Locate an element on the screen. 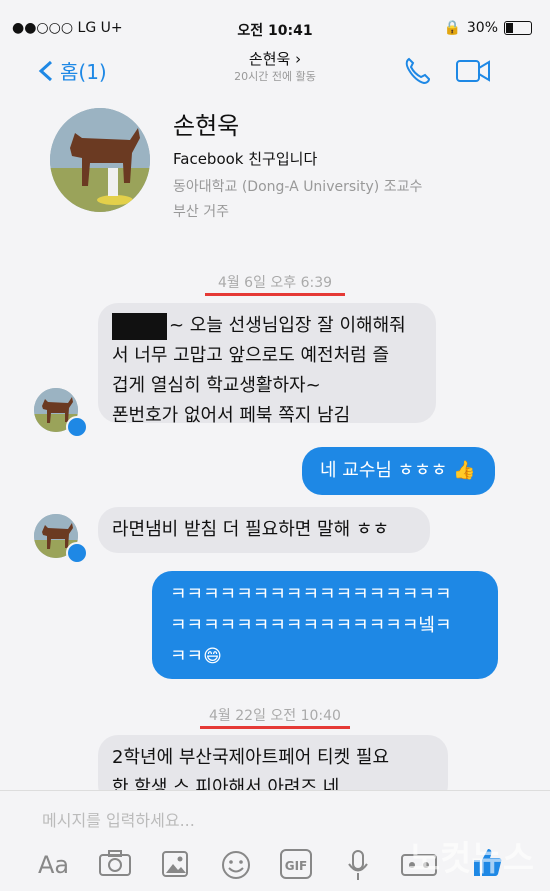 The height and width of the screenshot is (891, 550). message-line: ㅋㅋㅋㅋㅋㅋㅋㅋㅋㅋㅋㅋㅋㅋㅋㅋㅋ is located at coordinates (311, 594).